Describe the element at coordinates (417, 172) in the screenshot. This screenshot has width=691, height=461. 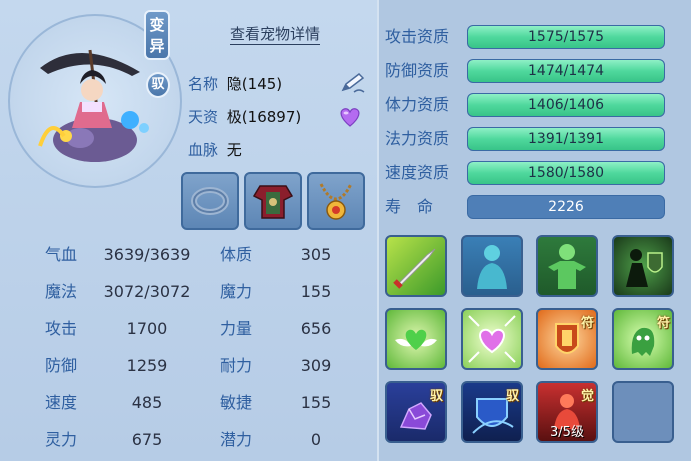
I see `aptitude-label: 速度资质` at that location.